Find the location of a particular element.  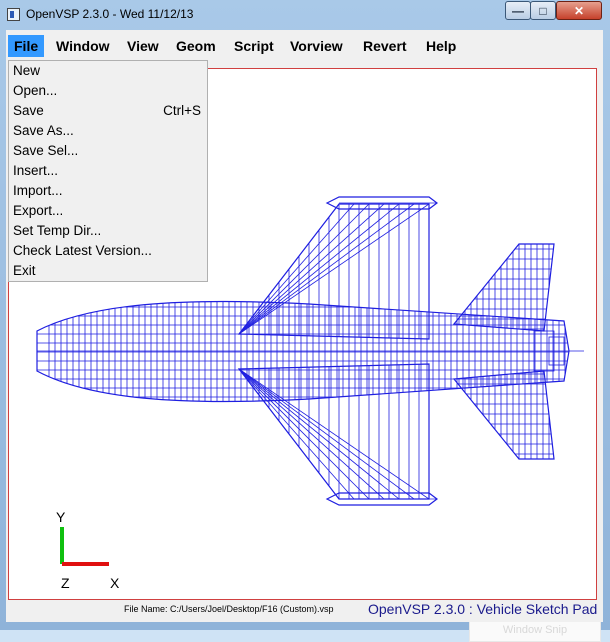

menu-revert: Revert is located at coordinates (385, 46).